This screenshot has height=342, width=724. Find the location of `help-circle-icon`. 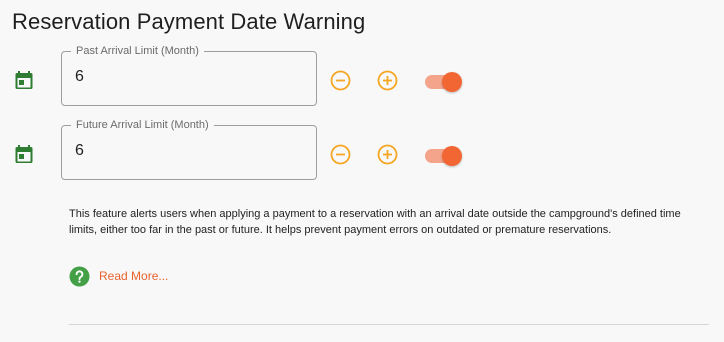

help-circle-icon is located at coordinates (79, 276).